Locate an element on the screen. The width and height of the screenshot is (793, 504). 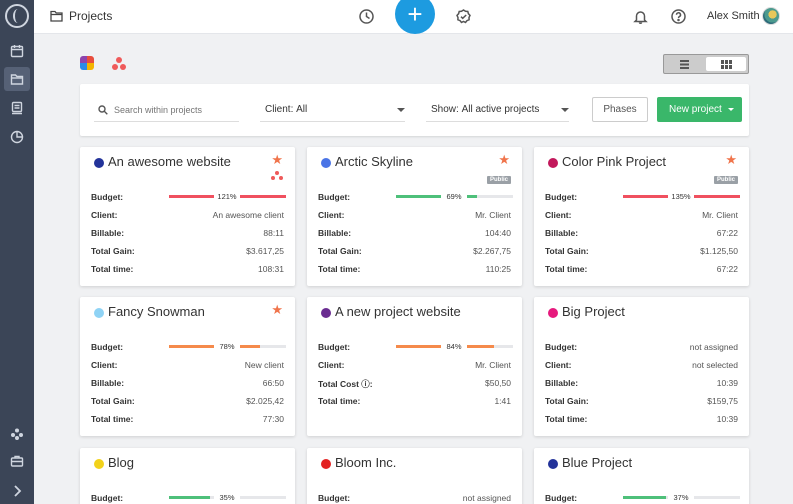
project-card-header: Color Pink Project ★ is located at coordinates (641, 163).